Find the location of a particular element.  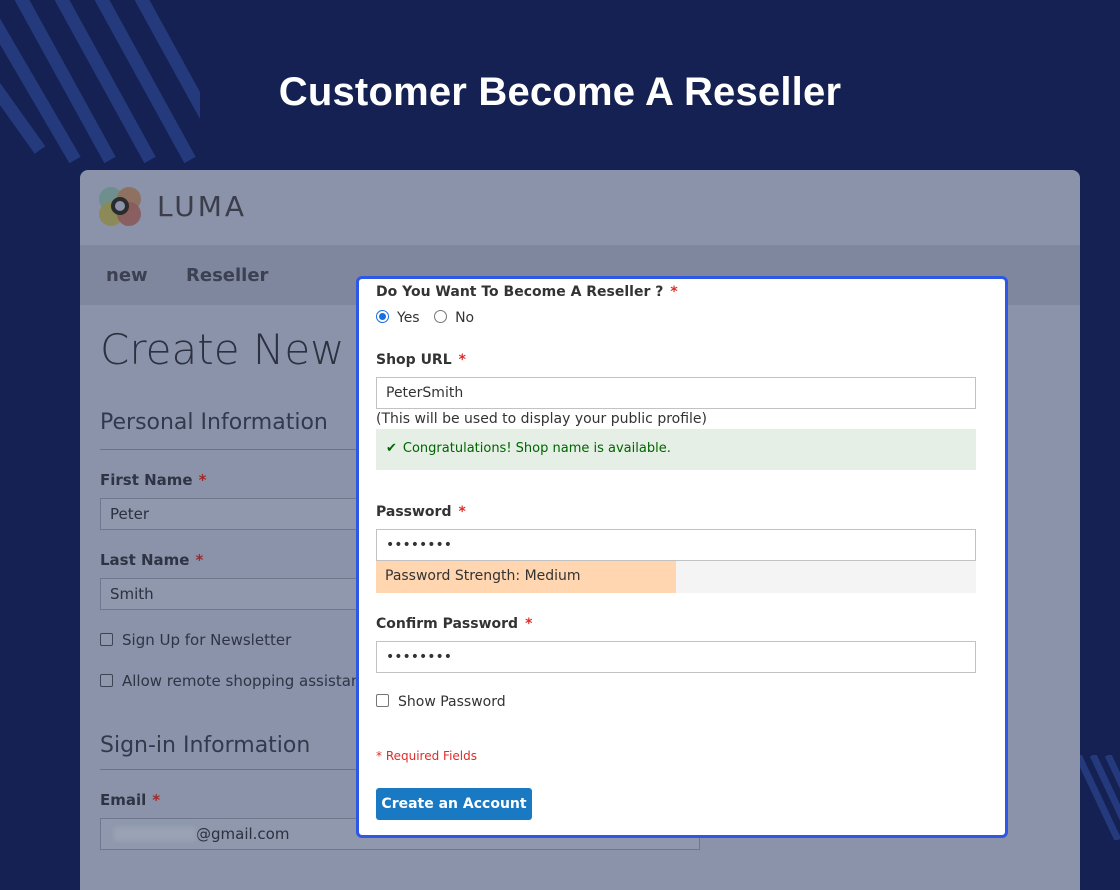

password-label-text: Password is located at coordinates (414, 512).